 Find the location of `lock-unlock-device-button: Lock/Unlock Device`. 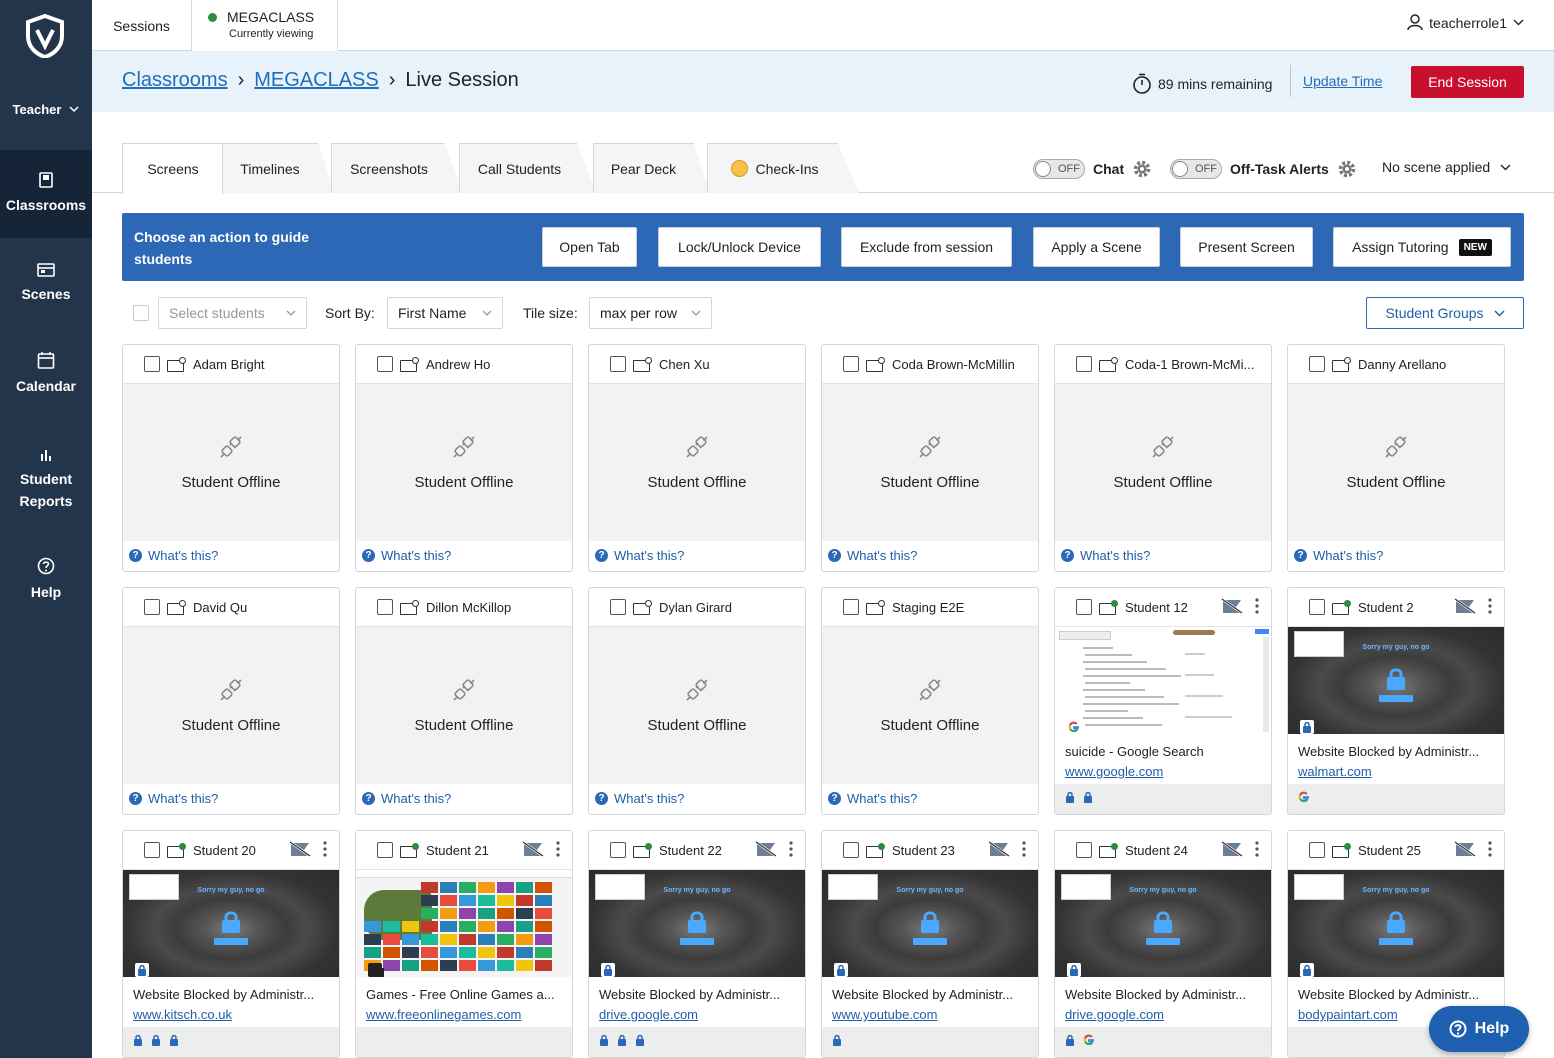

lock-unlock-device-button: Lock/Unlock Device is located at coordinates (739, 247).